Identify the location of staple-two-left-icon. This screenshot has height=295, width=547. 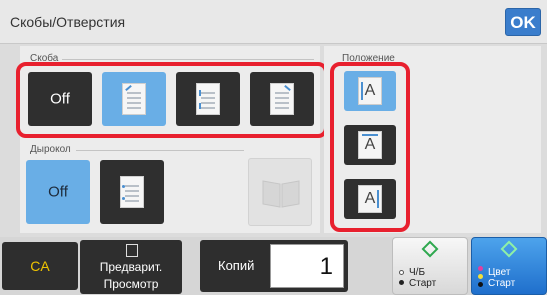
(208, 99).